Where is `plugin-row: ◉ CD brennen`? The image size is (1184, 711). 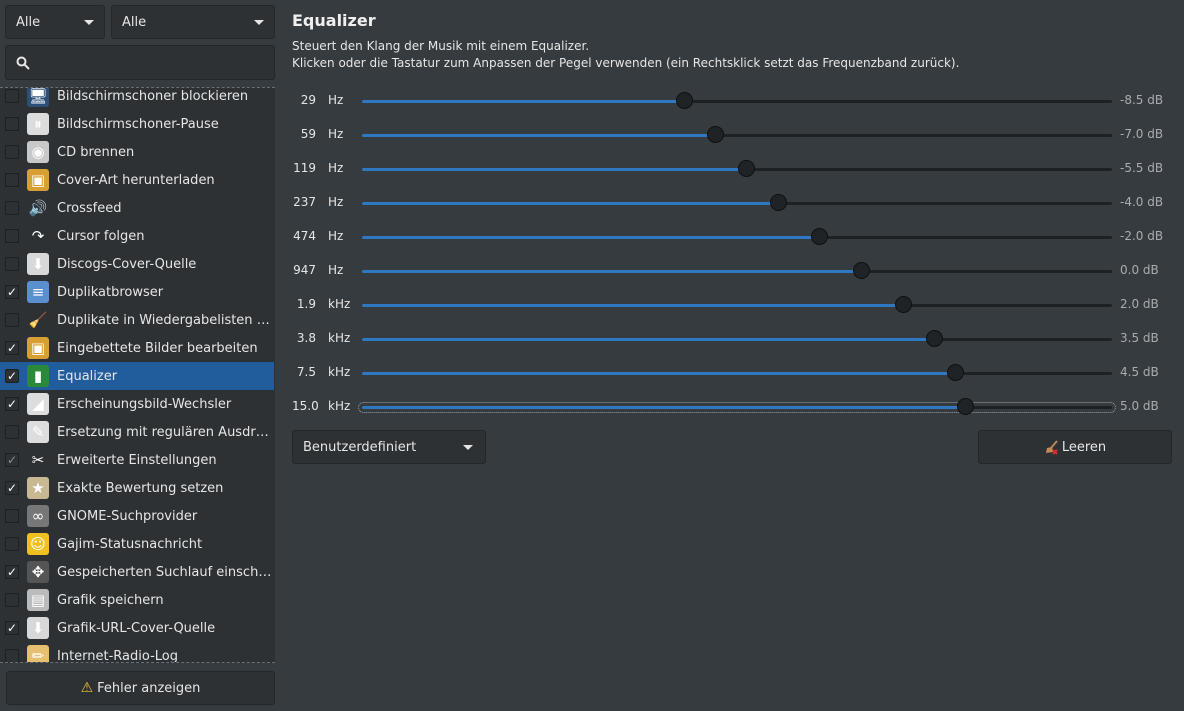 plugin-row: ◉ CD brennen is located at coordinates (137, 152).